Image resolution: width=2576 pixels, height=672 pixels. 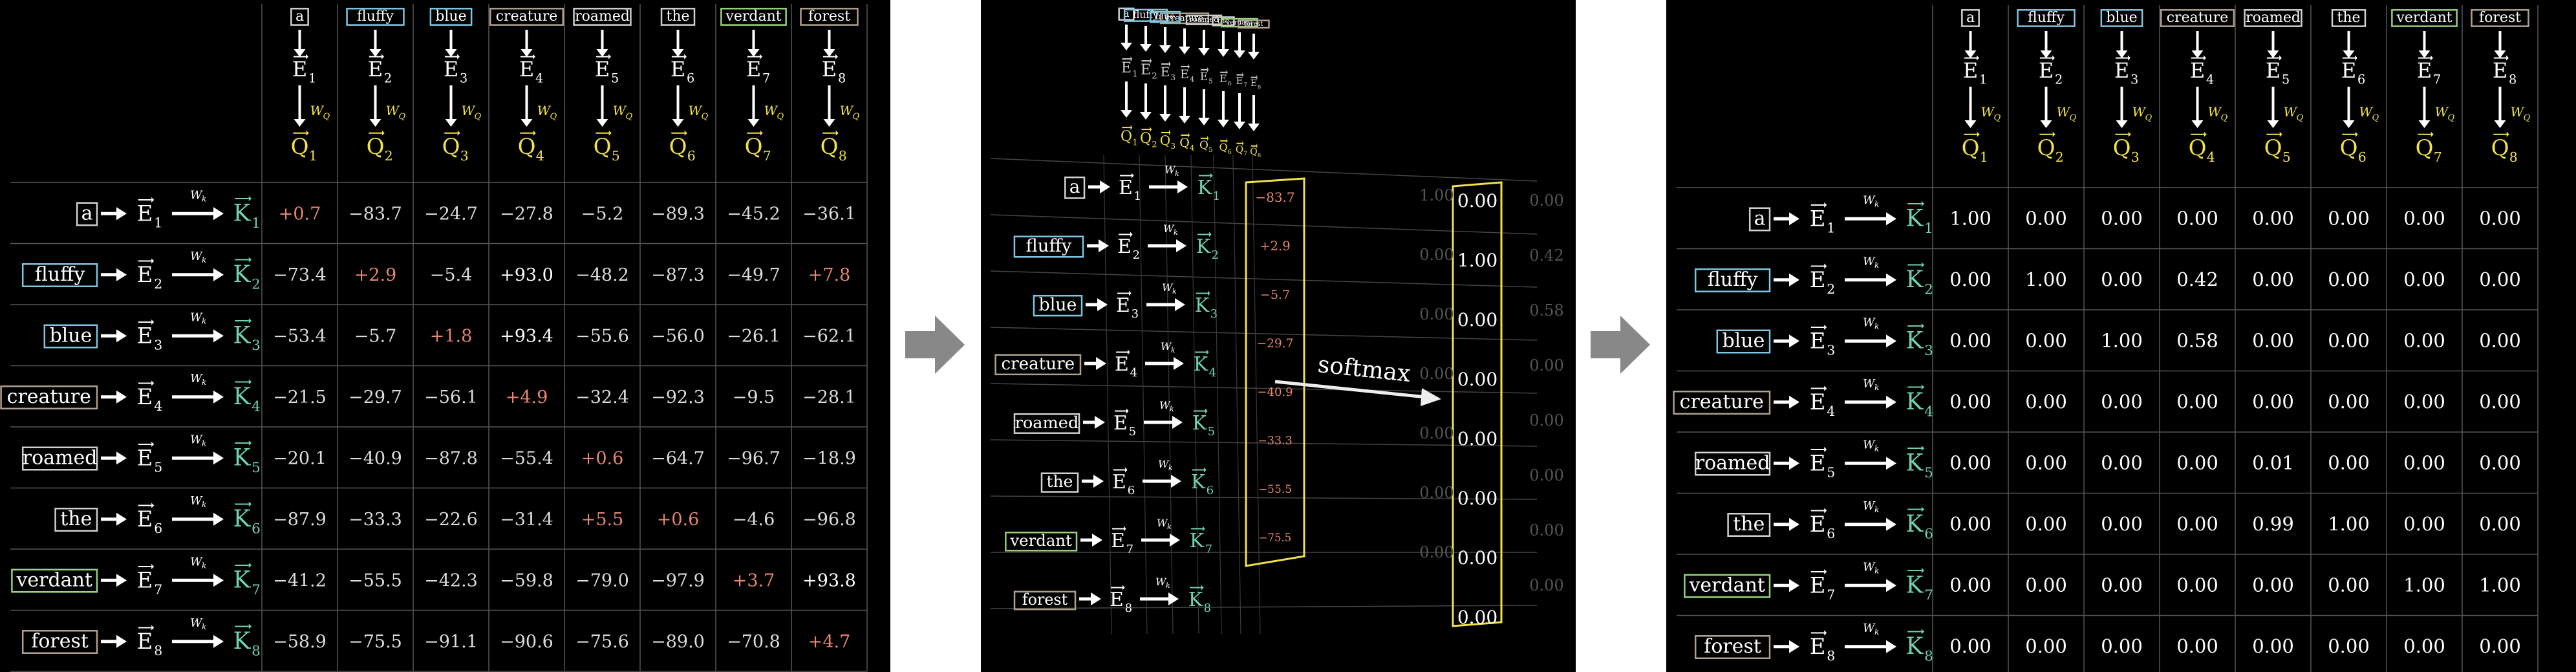 What do you see at coordinates (1831, 411) in the screenshot?
I see `row-embedding-4-index: 4` at bounding box center [1831, 411].